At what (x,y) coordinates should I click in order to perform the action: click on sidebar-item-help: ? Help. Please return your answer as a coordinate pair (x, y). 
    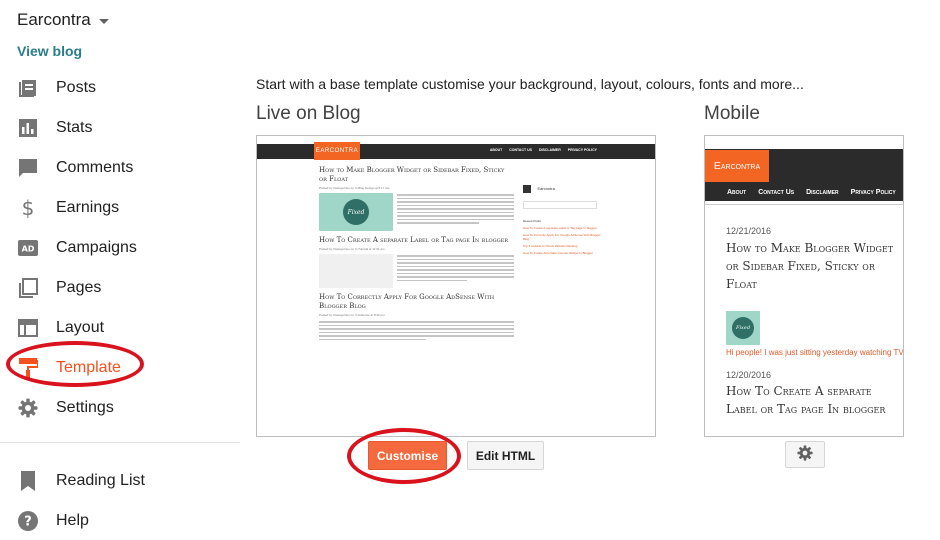
    Looking at the image, I should click on (120, 520).